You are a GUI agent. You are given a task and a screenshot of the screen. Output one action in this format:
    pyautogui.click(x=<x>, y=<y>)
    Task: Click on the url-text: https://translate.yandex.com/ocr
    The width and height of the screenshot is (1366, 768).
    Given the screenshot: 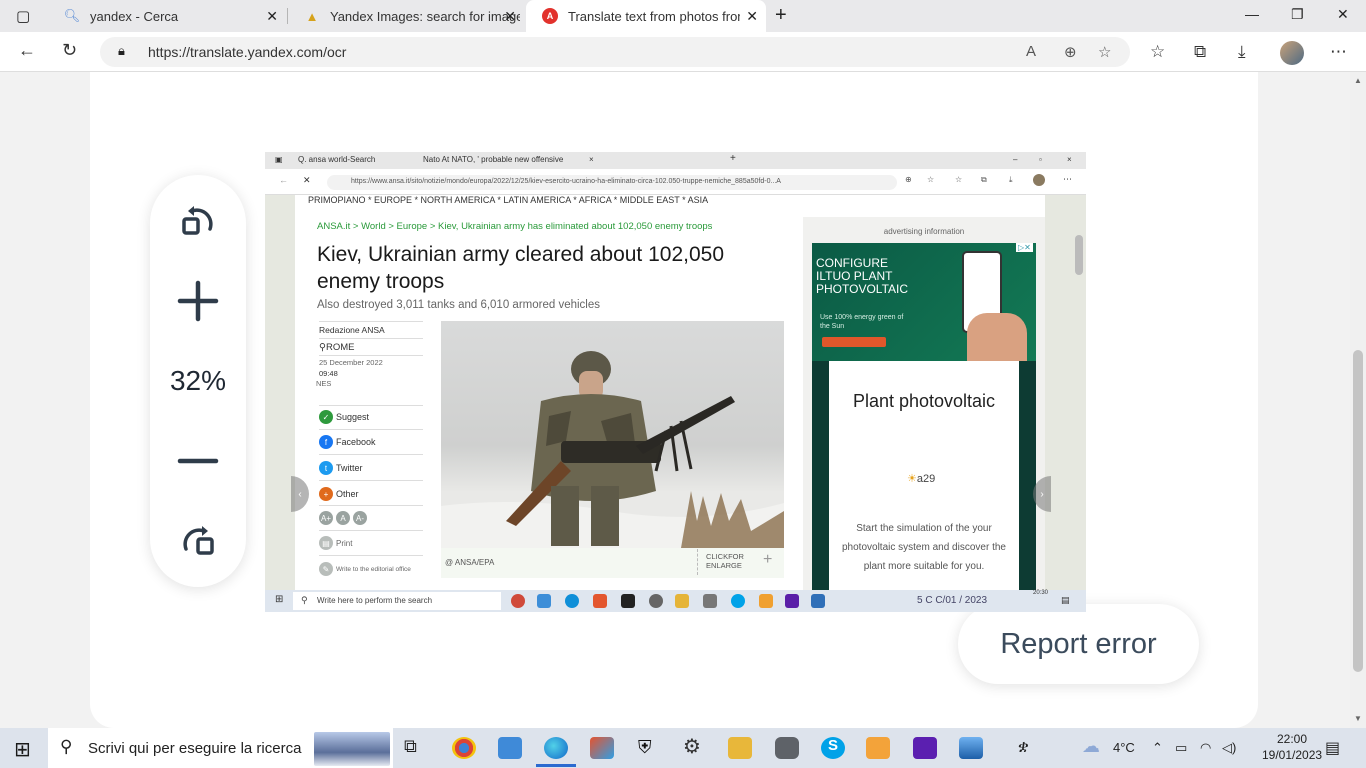 What is the action you would take?
    pyautogui.click(x=247, y=52)
    